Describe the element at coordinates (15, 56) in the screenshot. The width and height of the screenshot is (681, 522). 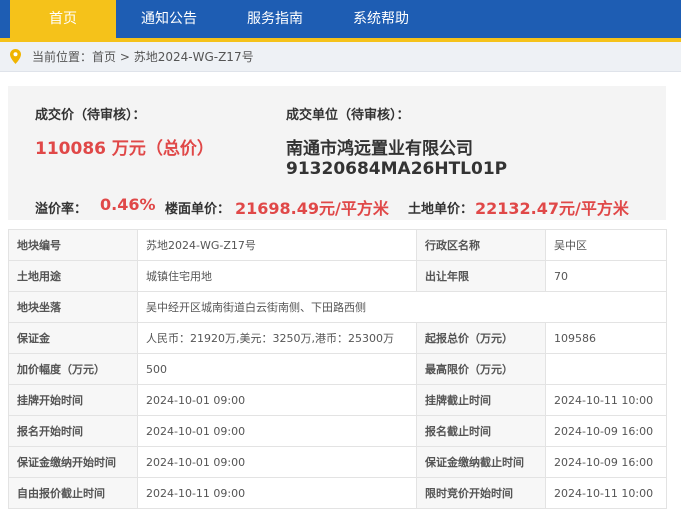
I see `location-pin-icon` at that location.